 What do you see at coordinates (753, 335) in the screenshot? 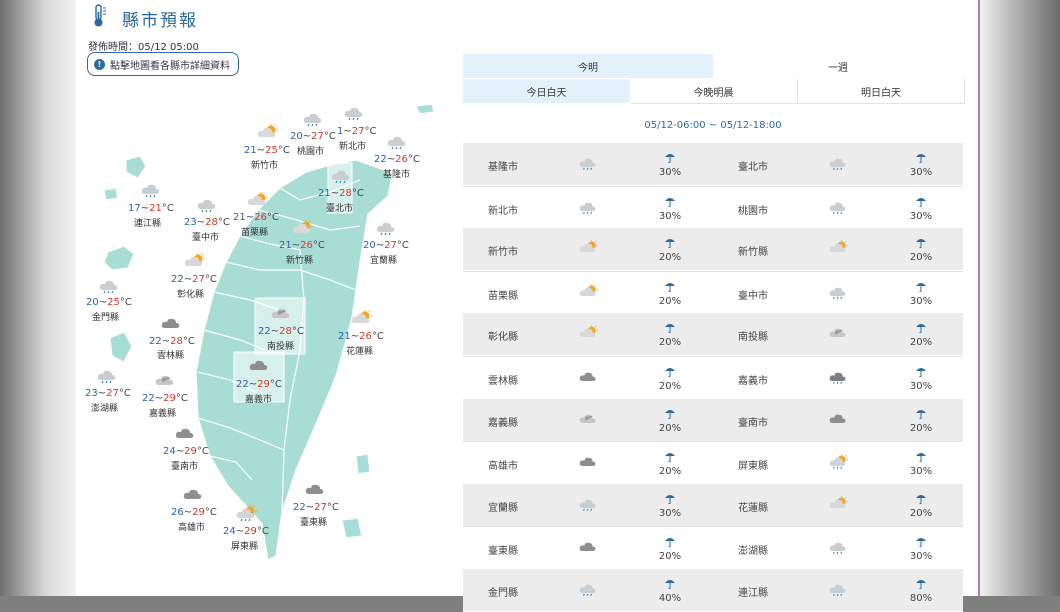
I see `county-name: 南投縣` at bounding box center [753, 335].